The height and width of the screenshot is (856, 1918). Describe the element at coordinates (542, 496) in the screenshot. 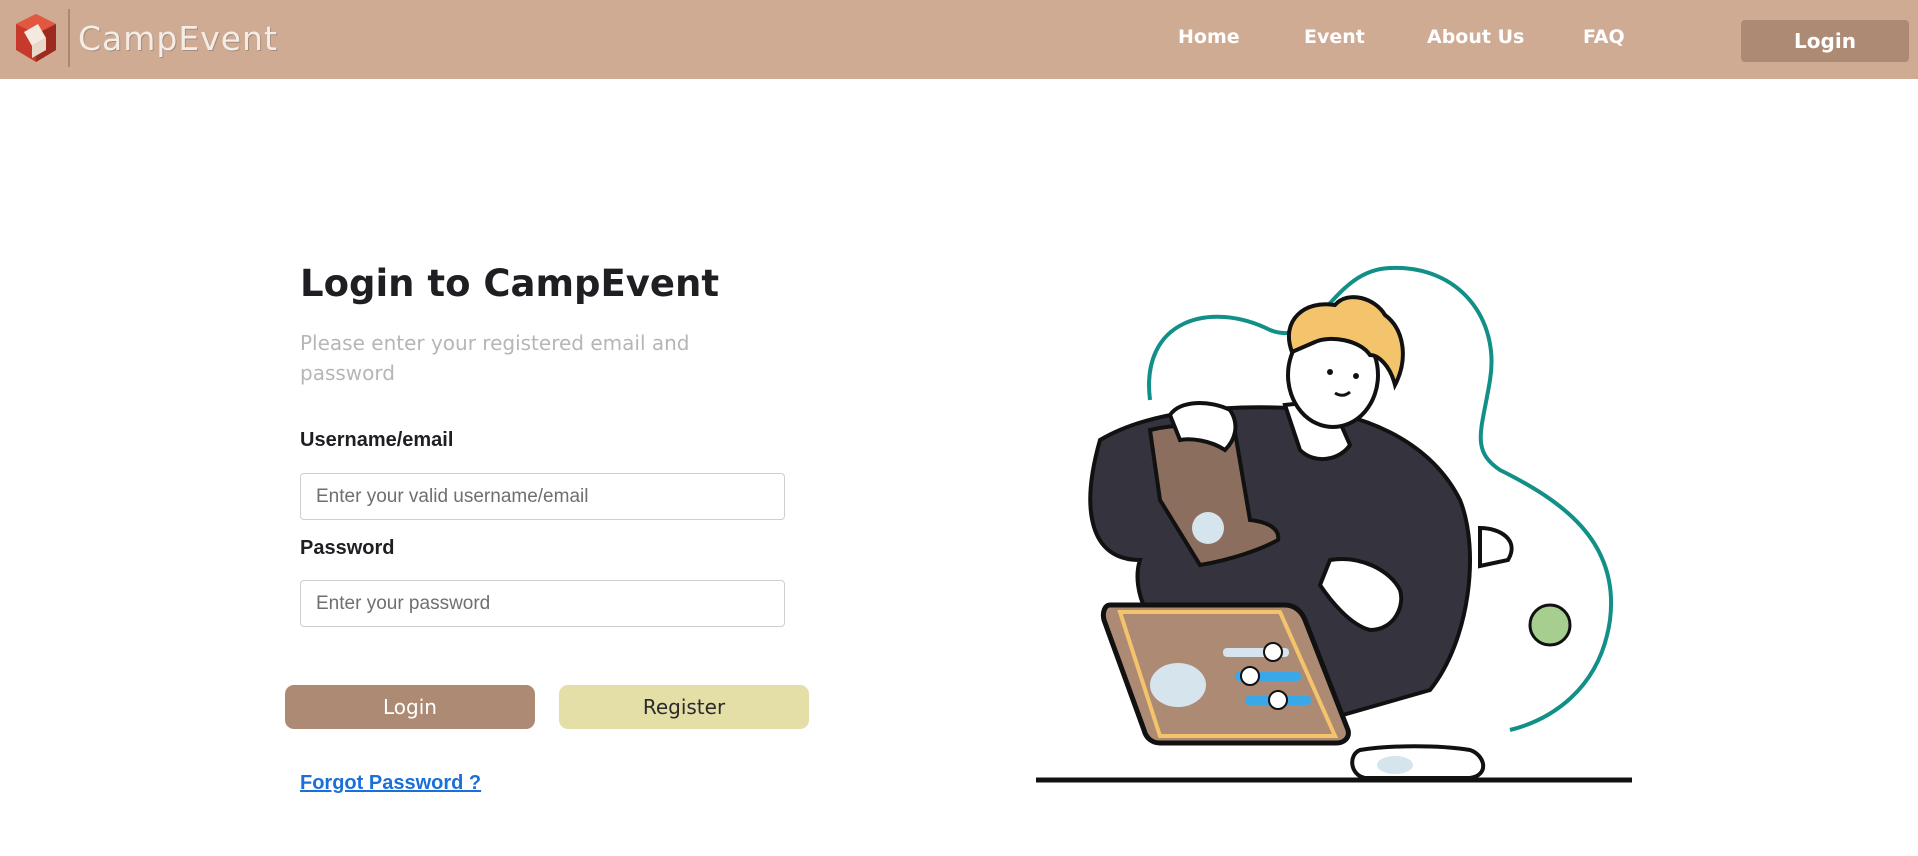

I see `username-input` at that location.